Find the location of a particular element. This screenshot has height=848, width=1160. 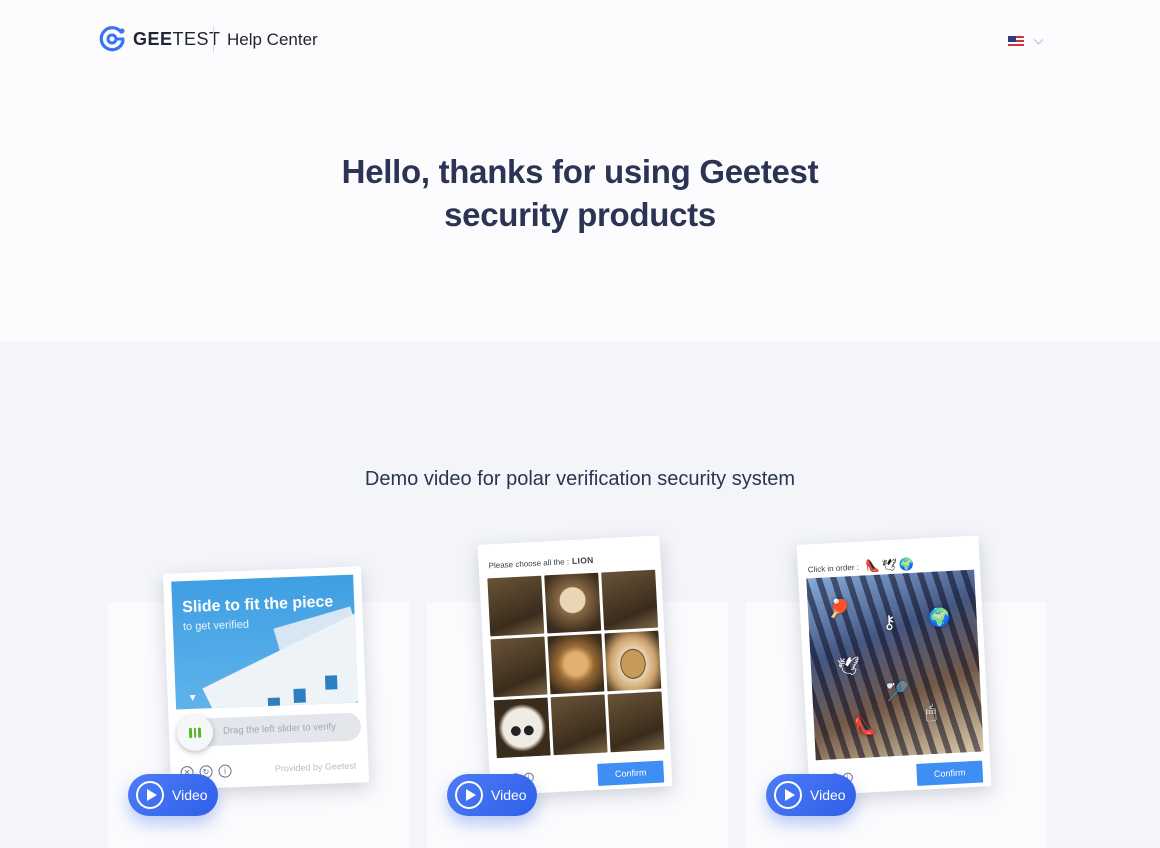

key-icon: ⚷ is located at coordinates (889, 622).